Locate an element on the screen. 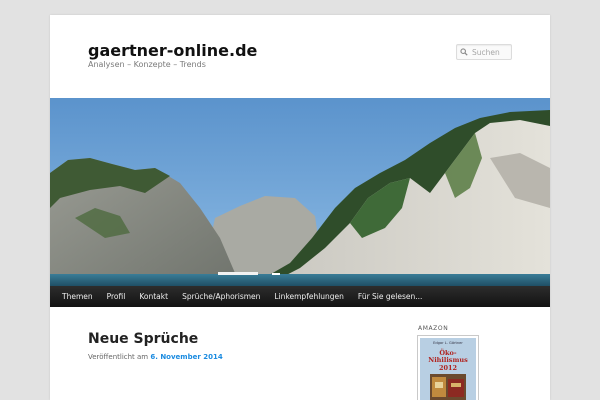  search-icon is located at coordinates (464, 52).